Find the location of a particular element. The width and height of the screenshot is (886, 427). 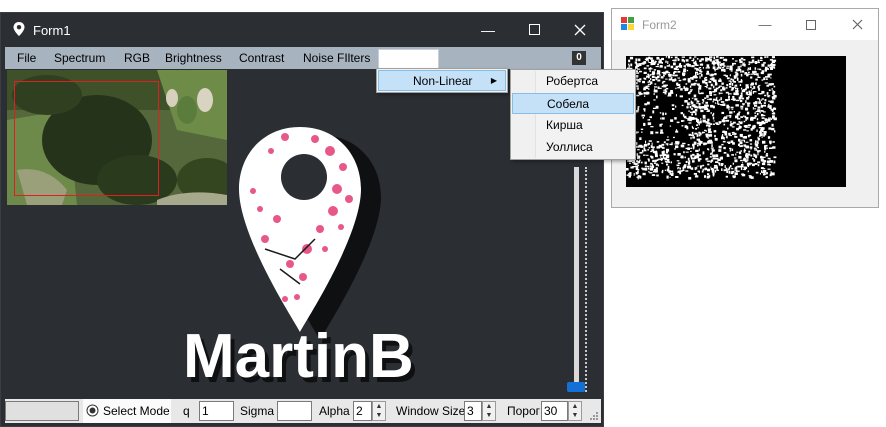

location-pin-icon is located at coordinates (19, 29).